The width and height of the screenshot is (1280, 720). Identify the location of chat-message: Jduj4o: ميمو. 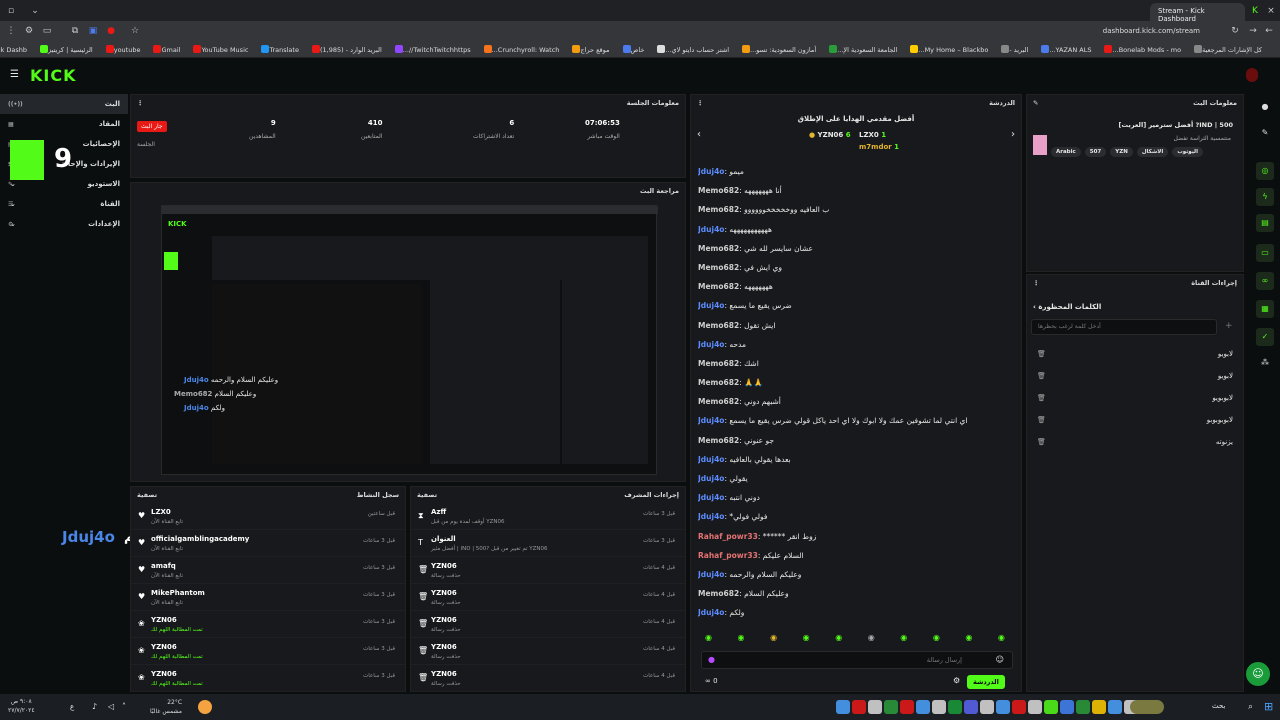
(858, 171).